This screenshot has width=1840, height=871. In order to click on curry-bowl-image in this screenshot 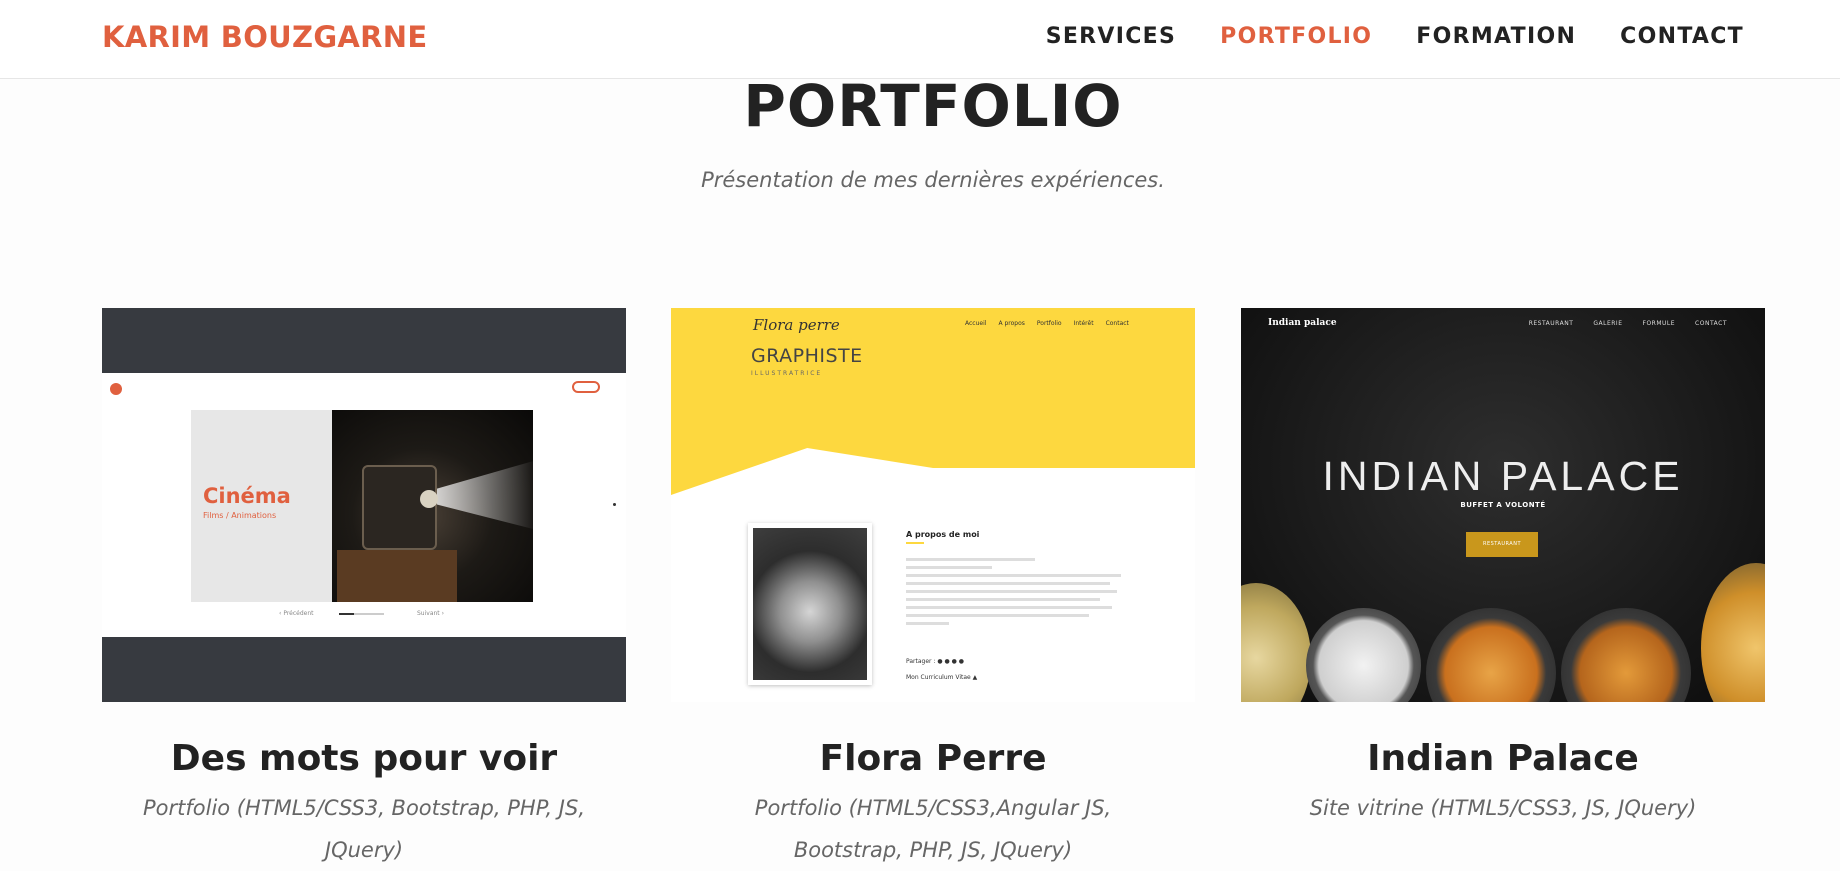, I will do `click(1491, 655)`.